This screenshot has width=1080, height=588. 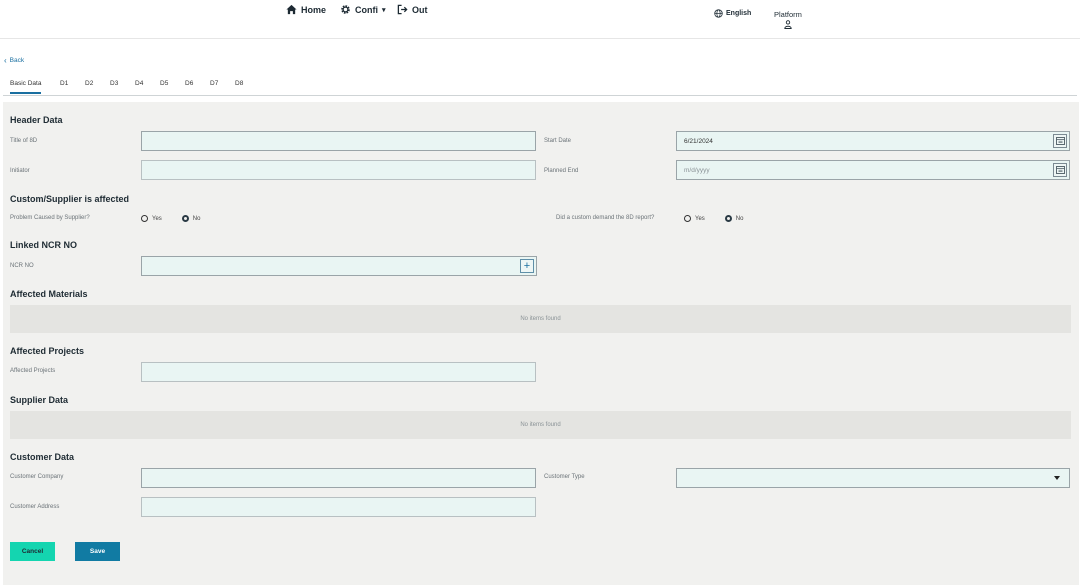 What do you see at coordinates (157, 218) in the screenshot?
I see `problem-yes-label: Yes` at bounding box center [157, 218].